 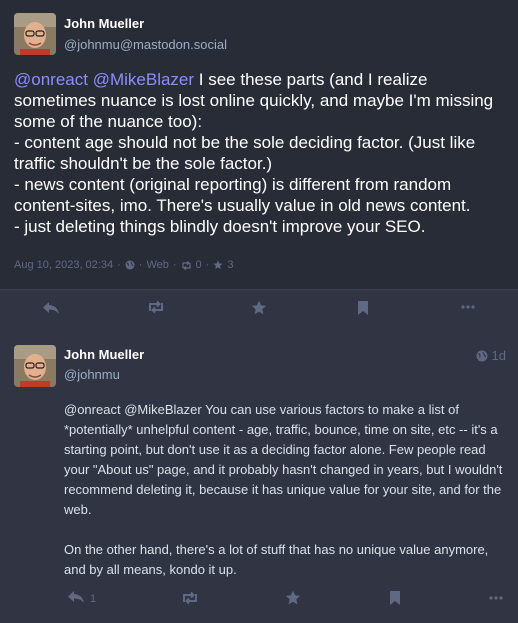 I want to click on reply-count: 1, so click(x=93, y=599).